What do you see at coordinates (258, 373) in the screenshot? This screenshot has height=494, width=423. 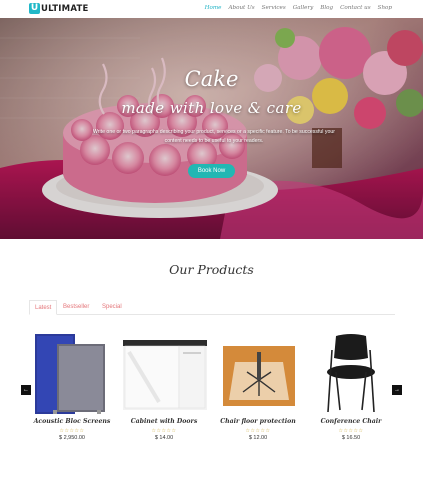 I see `floor-mat-image` at bounding box center [258, 373].